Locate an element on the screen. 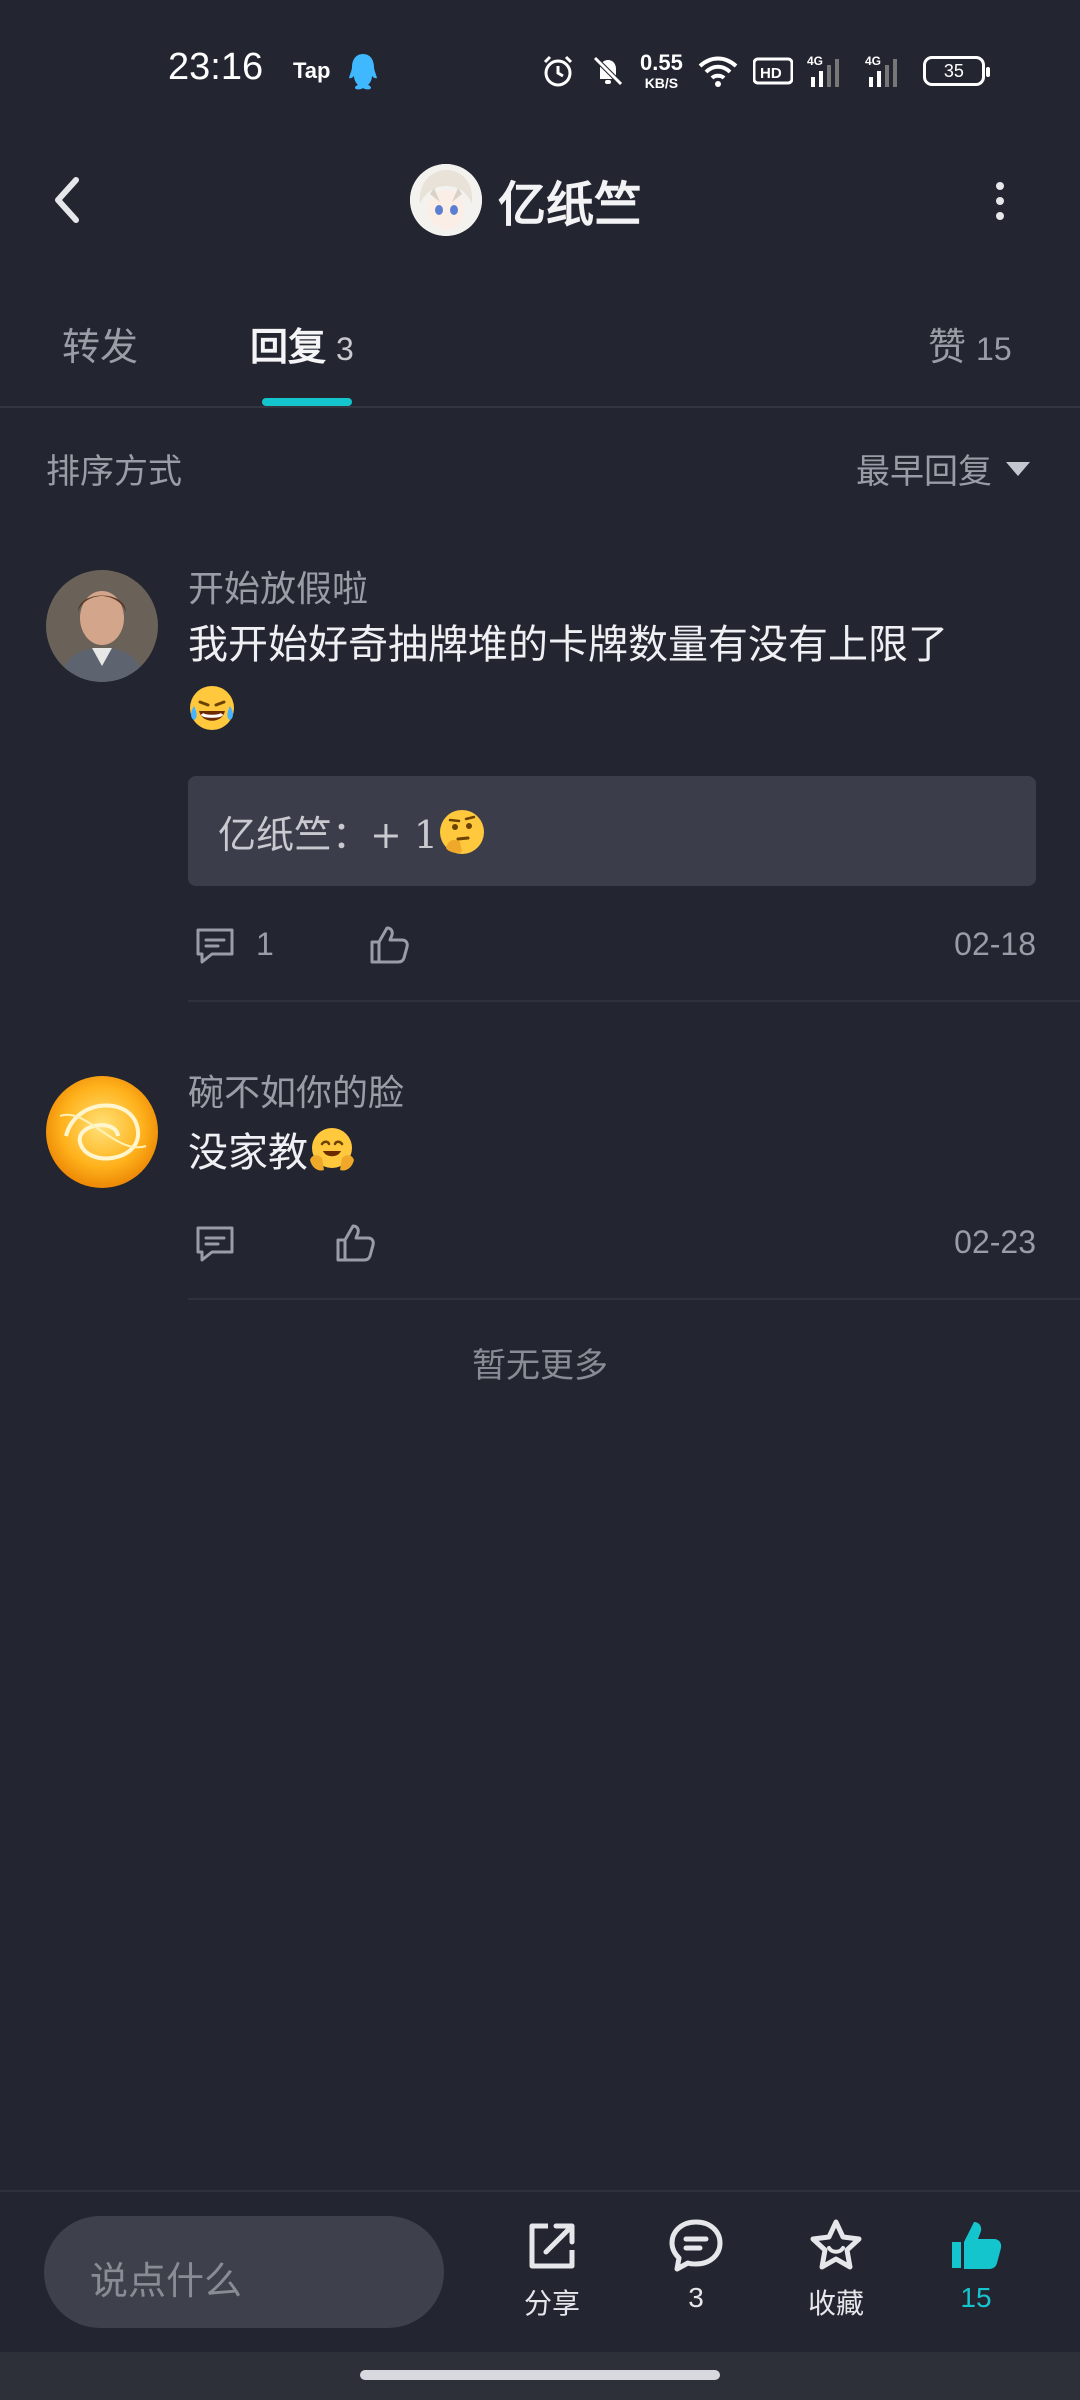  hugging-emoji-icon is located at coordinates (332, 1149).